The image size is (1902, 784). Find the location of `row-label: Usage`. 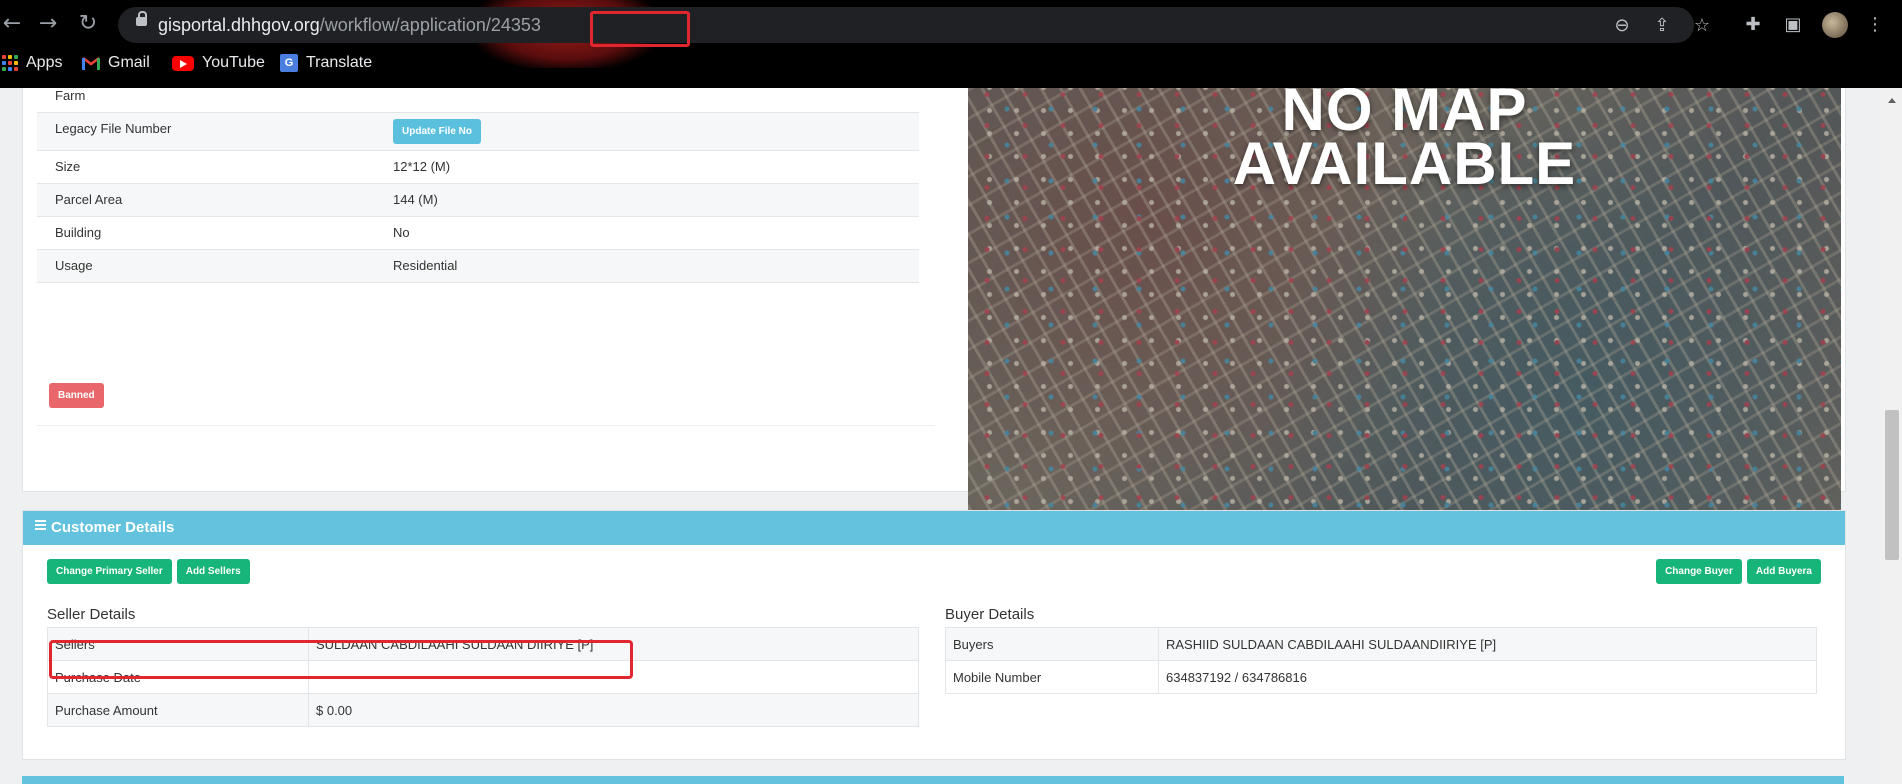

row-label: Usage is located at coordinates (74, 265).